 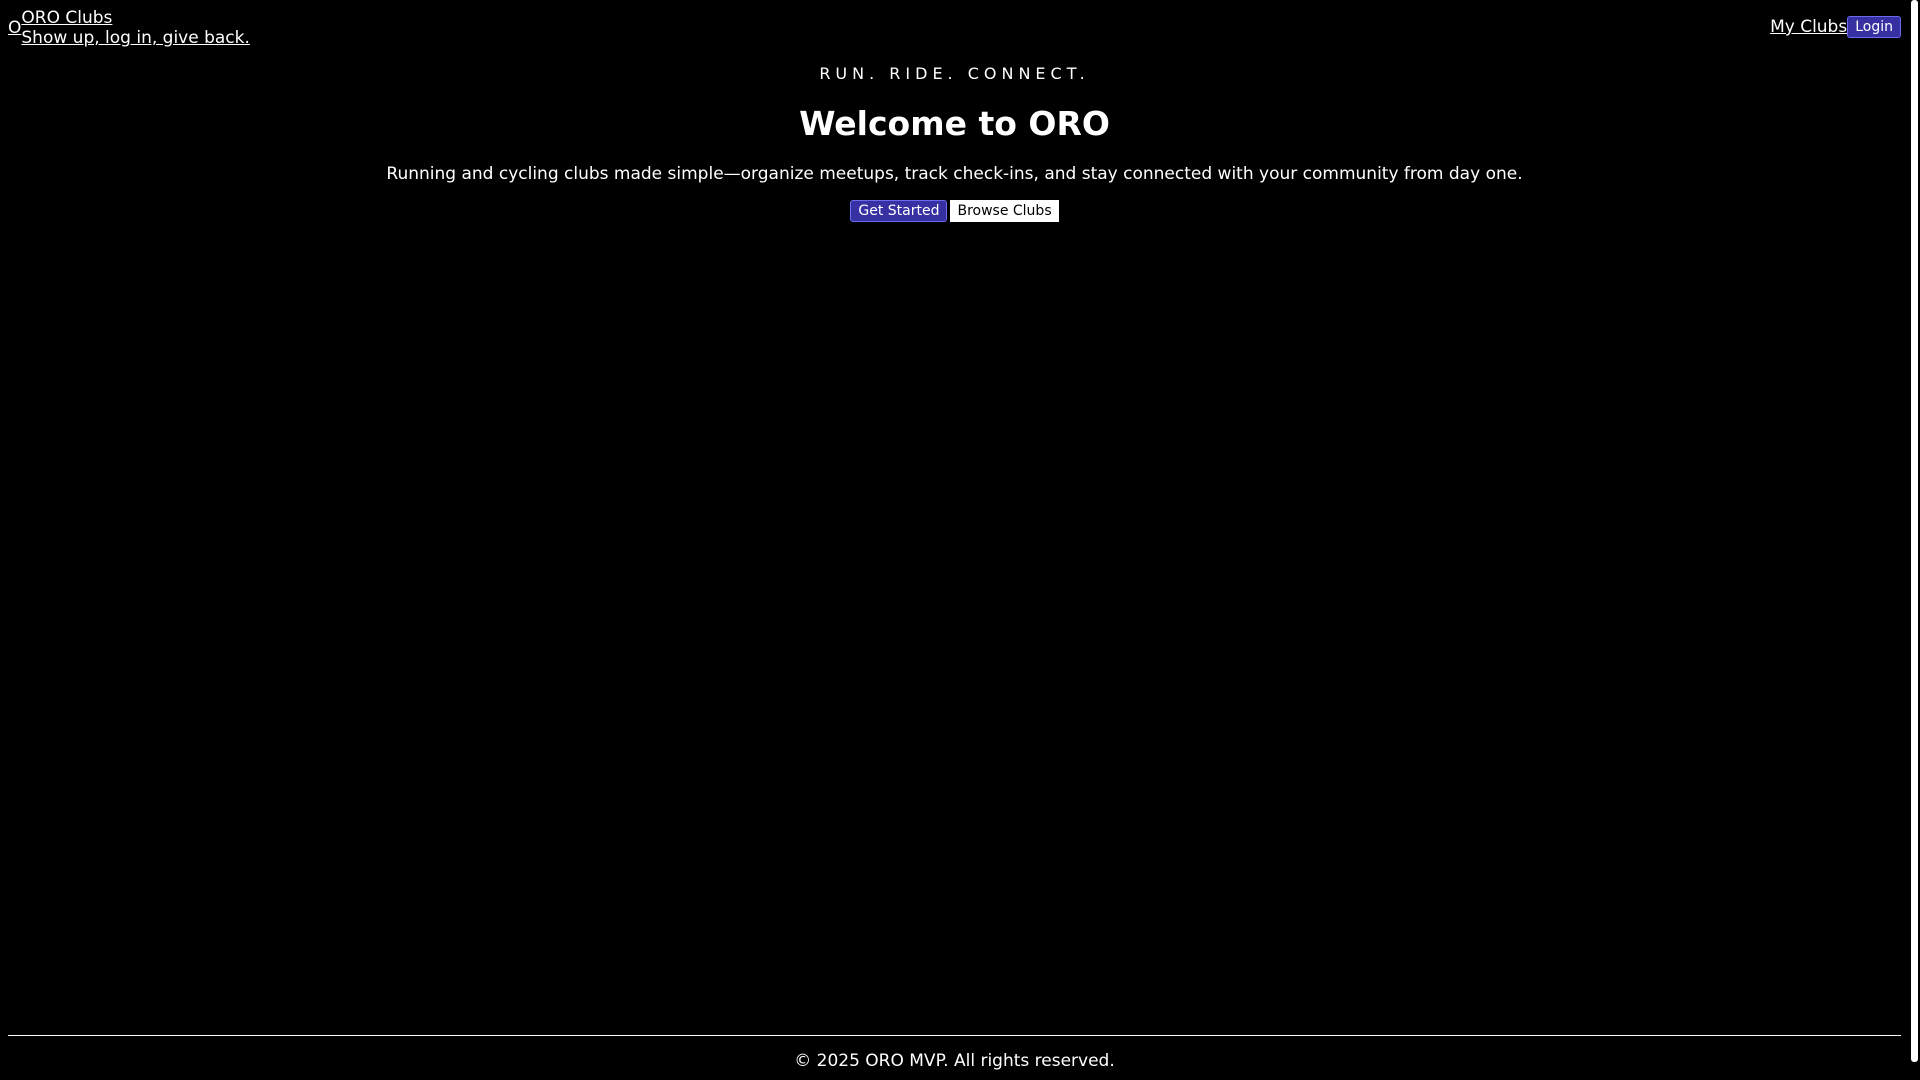 I want to click on vertical-scrollbar, so click(x=1914, y=540).